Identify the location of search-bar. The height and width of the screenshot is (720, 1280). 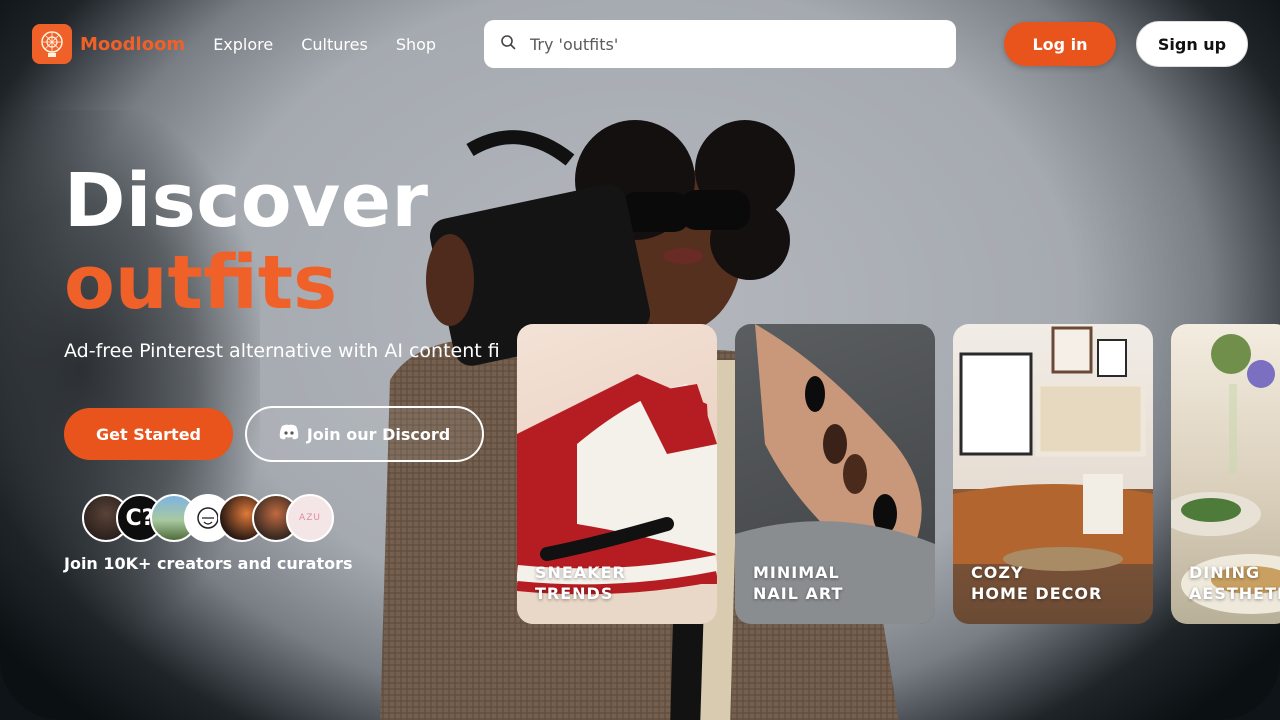
(720, 44).